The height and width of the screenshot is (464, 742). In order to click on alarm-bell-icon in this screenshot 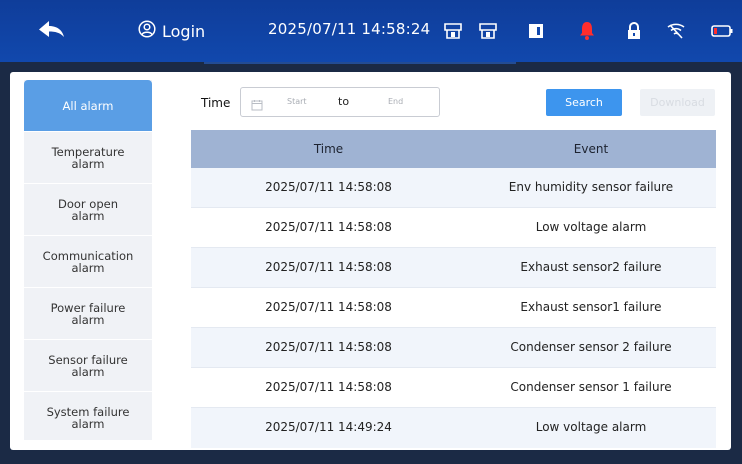, I will do `click(587, 31)`.